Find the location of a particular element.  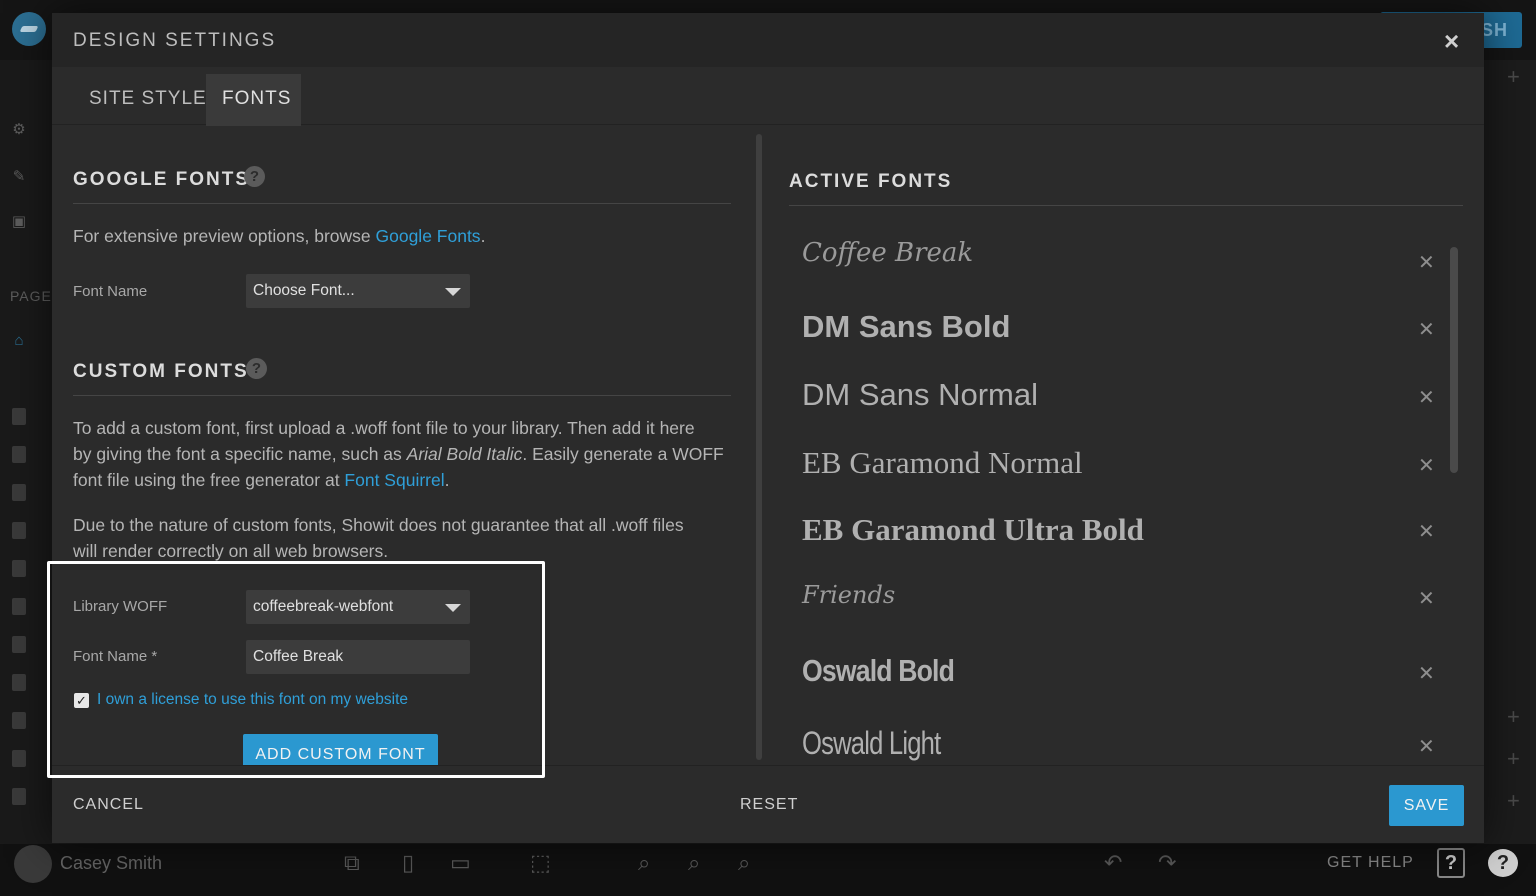

chat-help-icon: ? is located at coordinates (1503, 863).